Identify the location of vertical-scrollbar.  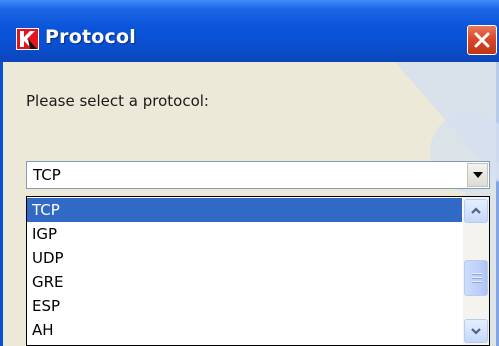
(476, 271).